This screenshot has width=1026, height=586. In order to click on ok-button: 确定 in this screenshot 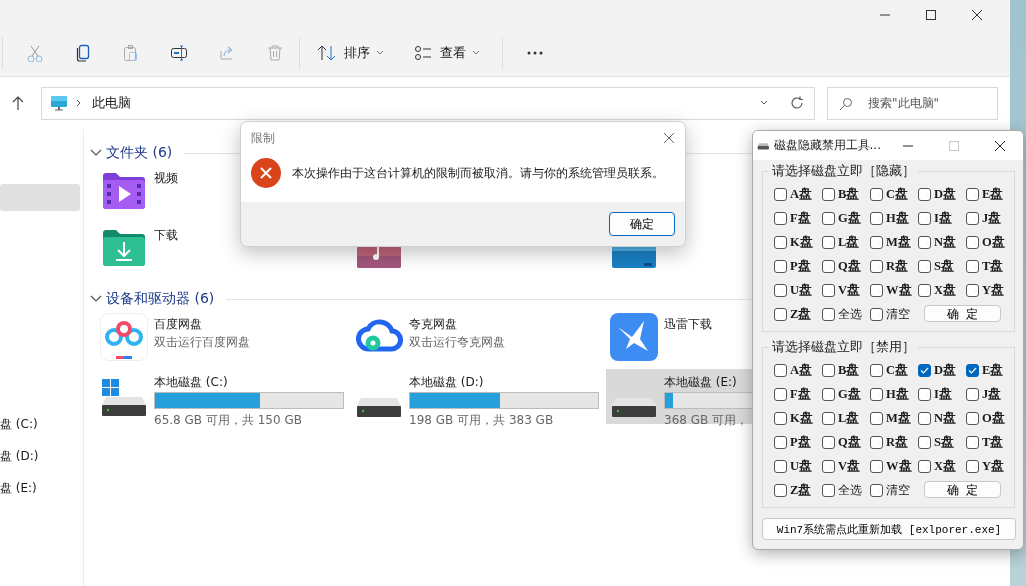, I will do `click(642, 224)`.